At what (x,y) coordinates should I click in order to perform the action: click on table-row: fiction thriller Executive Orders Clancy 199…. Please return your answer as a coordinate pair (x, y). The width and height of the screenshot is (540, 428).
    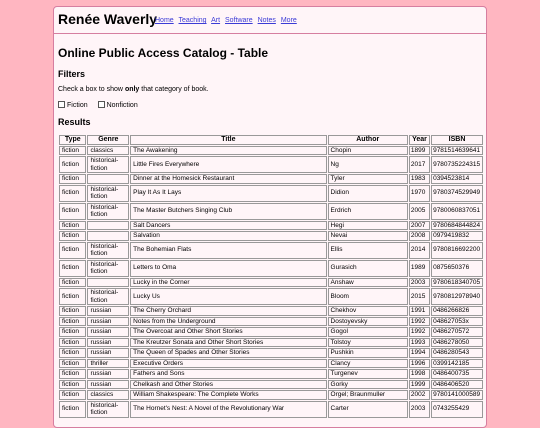
    Looking at the image, I should click on (271, 363).